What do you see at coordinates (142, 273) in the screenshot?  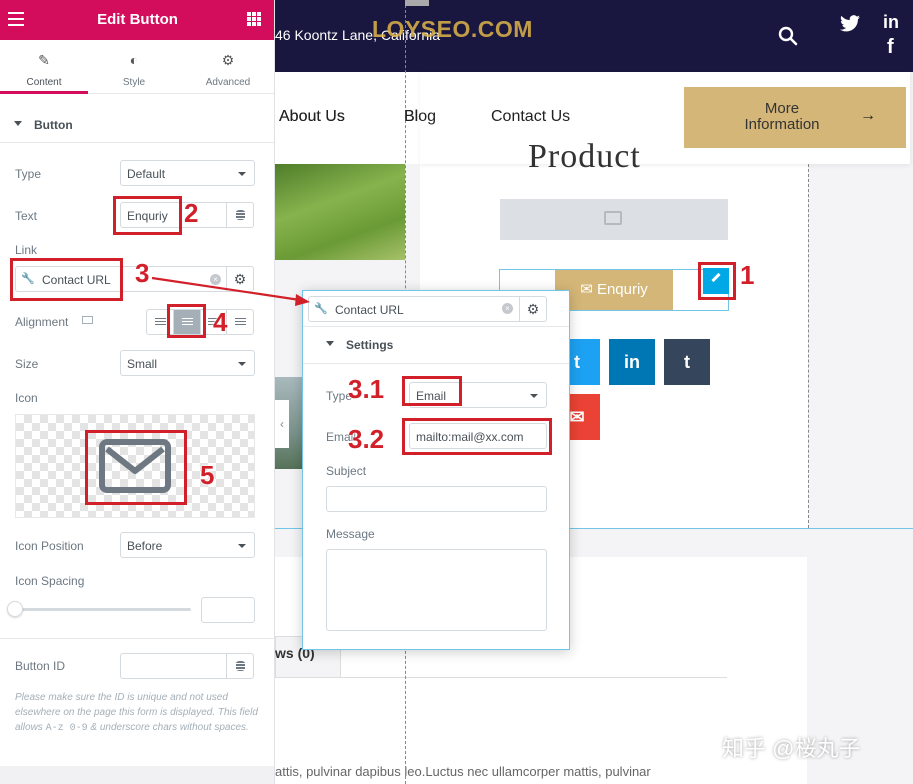 I see `annotation-number-3: 3` at bounding box center [142, 273].